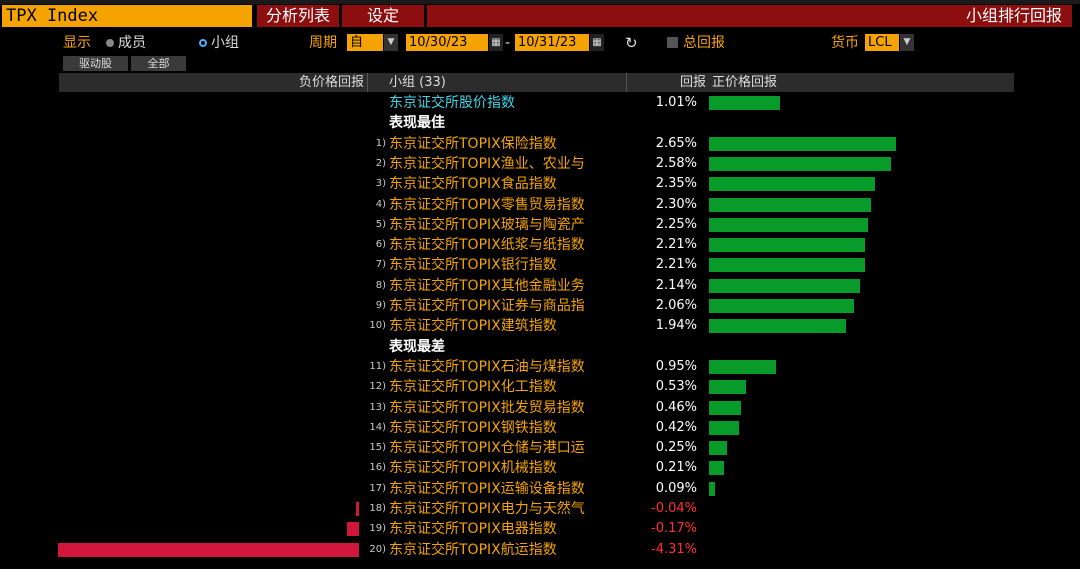  Describe the element at coordinates (509, 509) in the screenshot. I see `row-name: 东京证交所TOPIX电力与天然气` at that location.